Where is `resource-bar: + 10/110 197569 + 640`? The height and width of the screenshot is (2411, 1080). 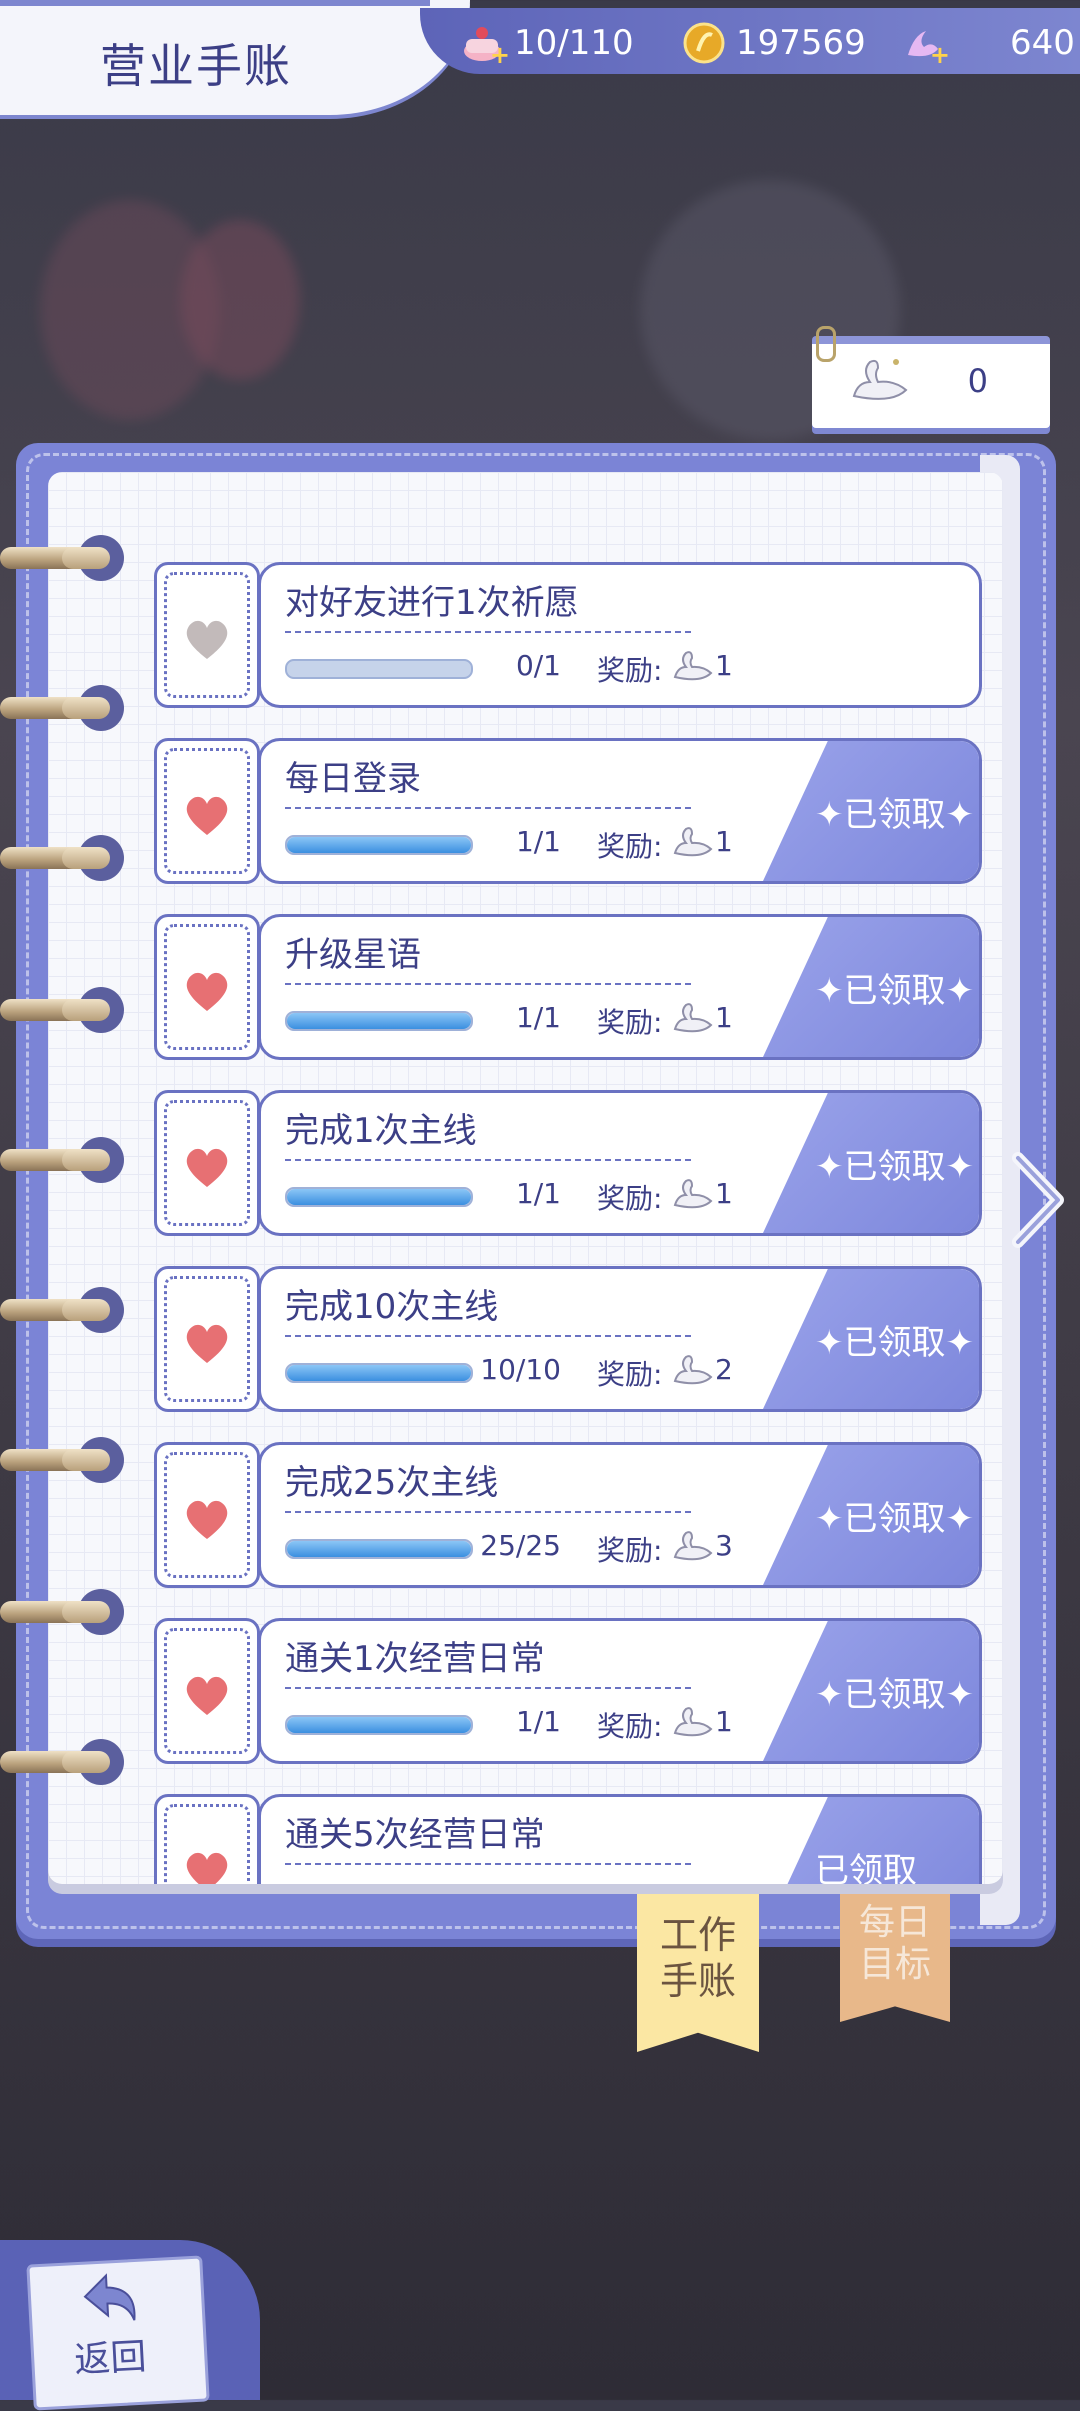
resource-bar: + 10/110 197569 + 640 is located at coordinates (750, 41).